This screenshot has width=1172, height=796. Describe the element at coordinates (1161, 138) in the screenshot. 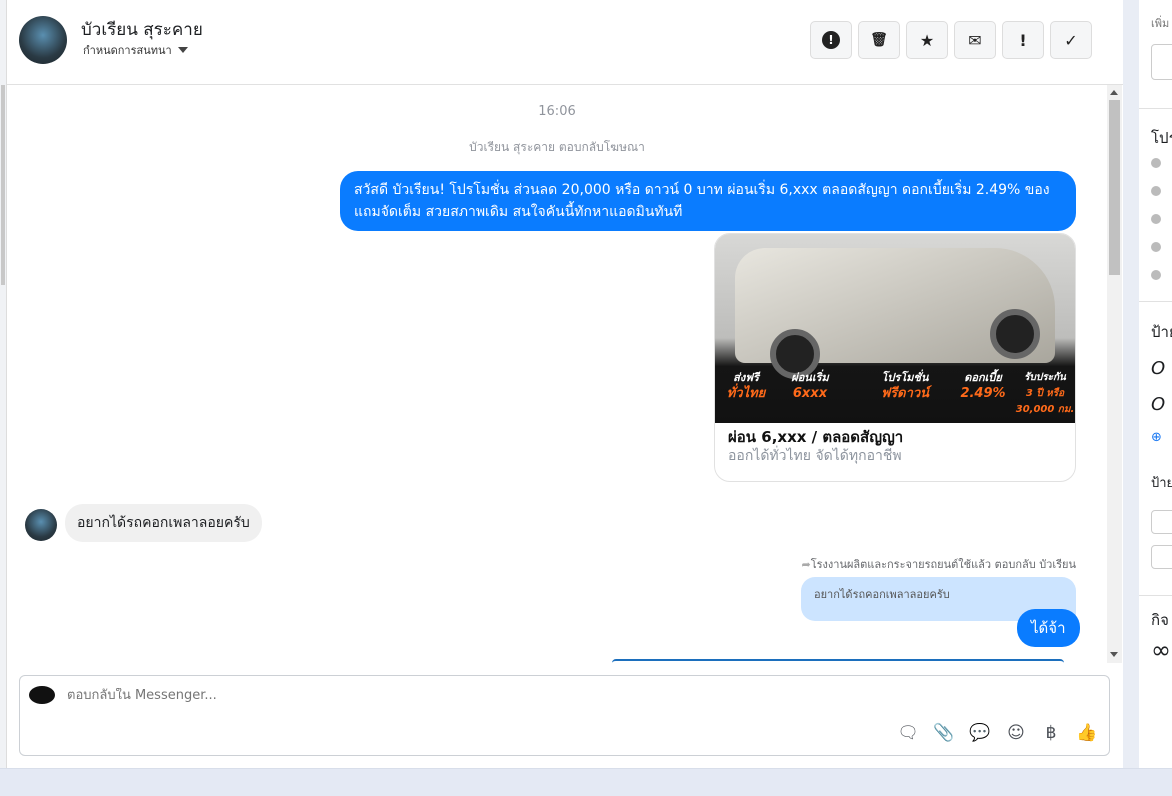

I see `profile-heading: โปร` at that location.